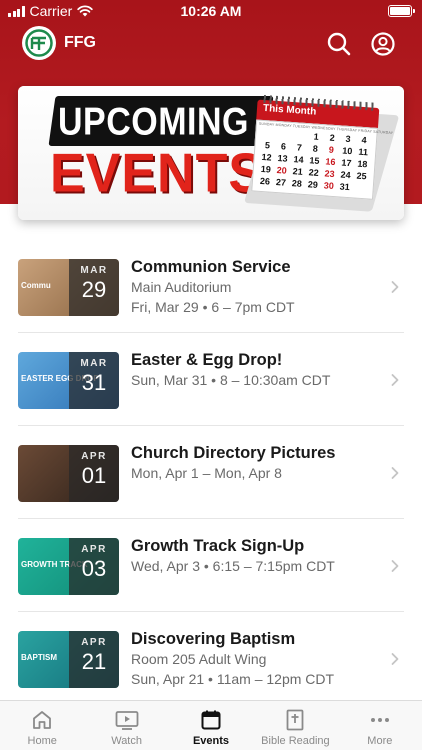 This screenshot has width=422, height=750. Describe the element at coordinates (339, 44) in the screenshot. I see `search-icon` at that location.